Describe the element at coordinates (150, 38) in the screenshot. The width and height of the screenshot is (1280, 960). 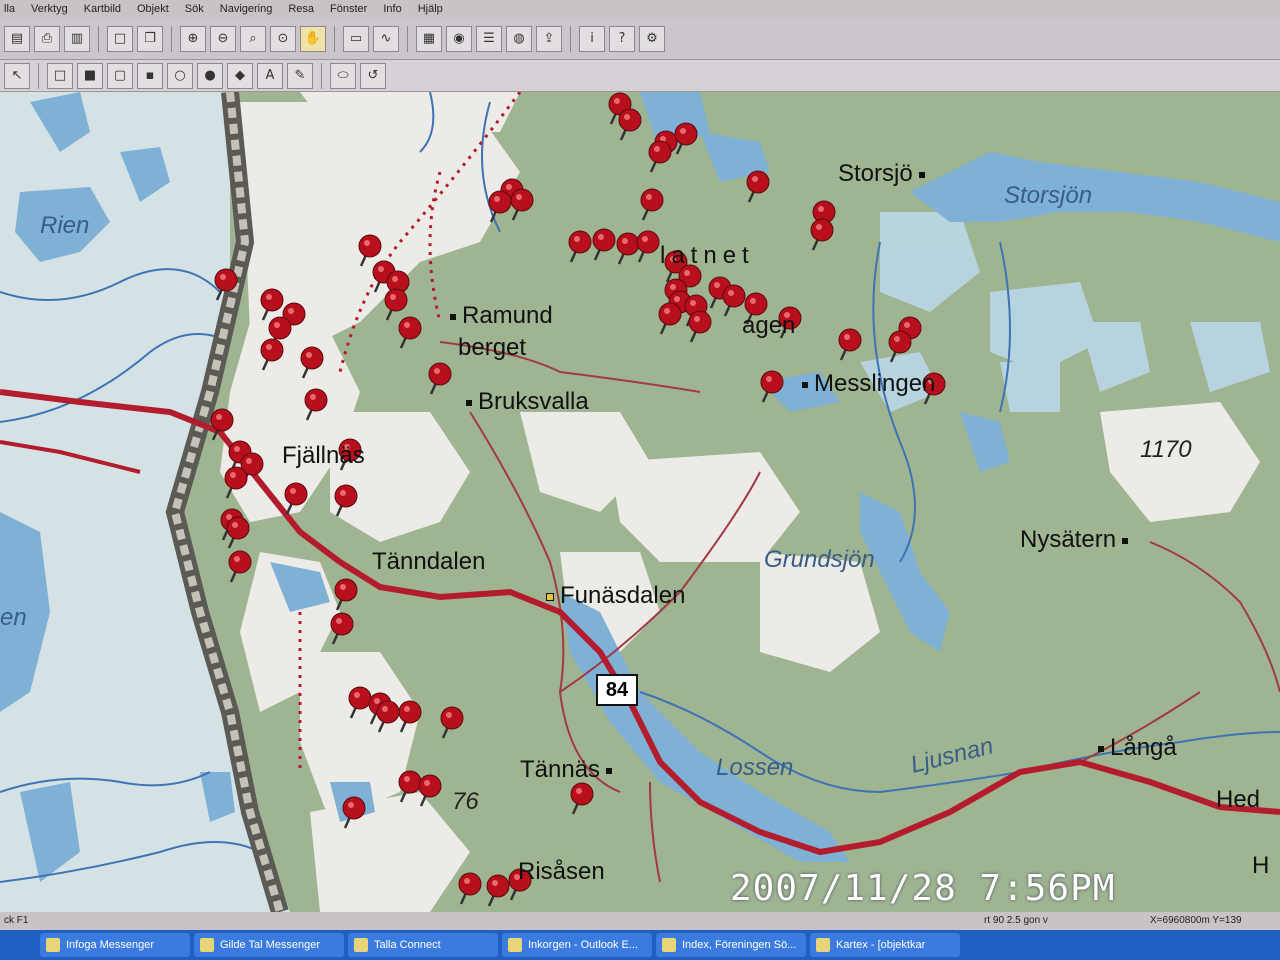
I see `copy-icon: ❐` at that location.